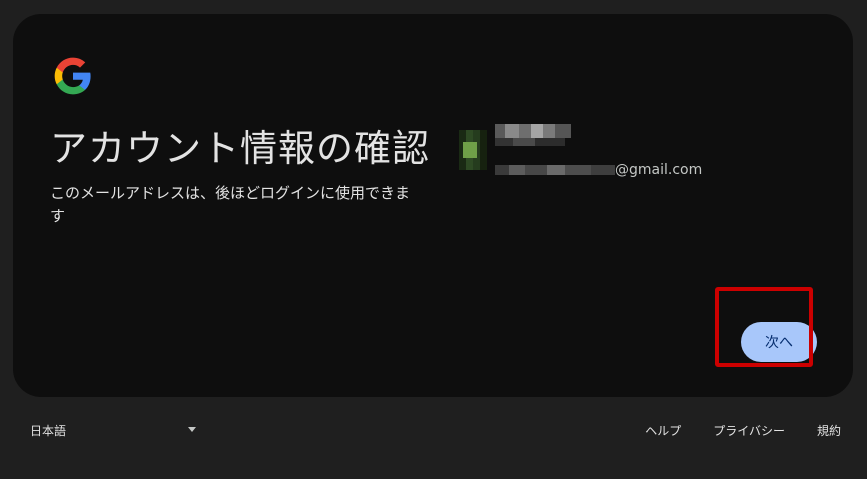 This screenshot has height=479, width=867. I want to click on account-name-redacted, so click(533, 131).